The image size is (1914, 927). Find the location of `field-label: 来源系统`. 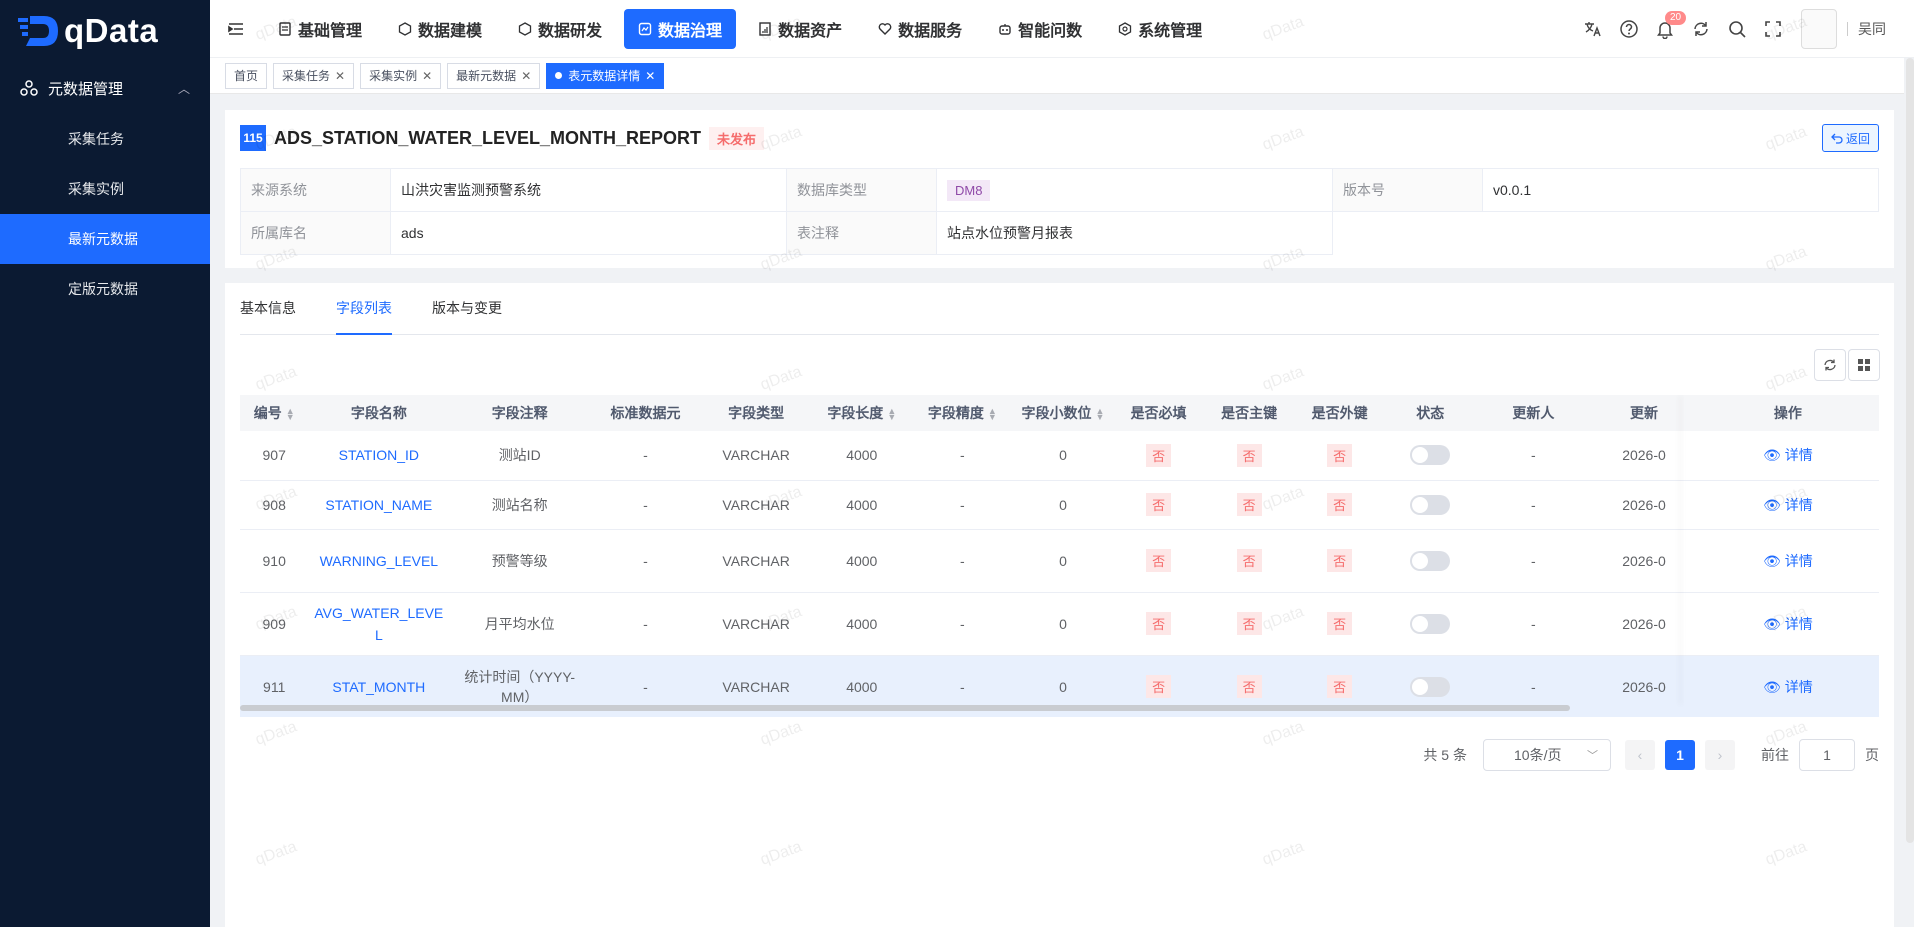

field-label: 来源系统 is located at coordinates (315, 190).